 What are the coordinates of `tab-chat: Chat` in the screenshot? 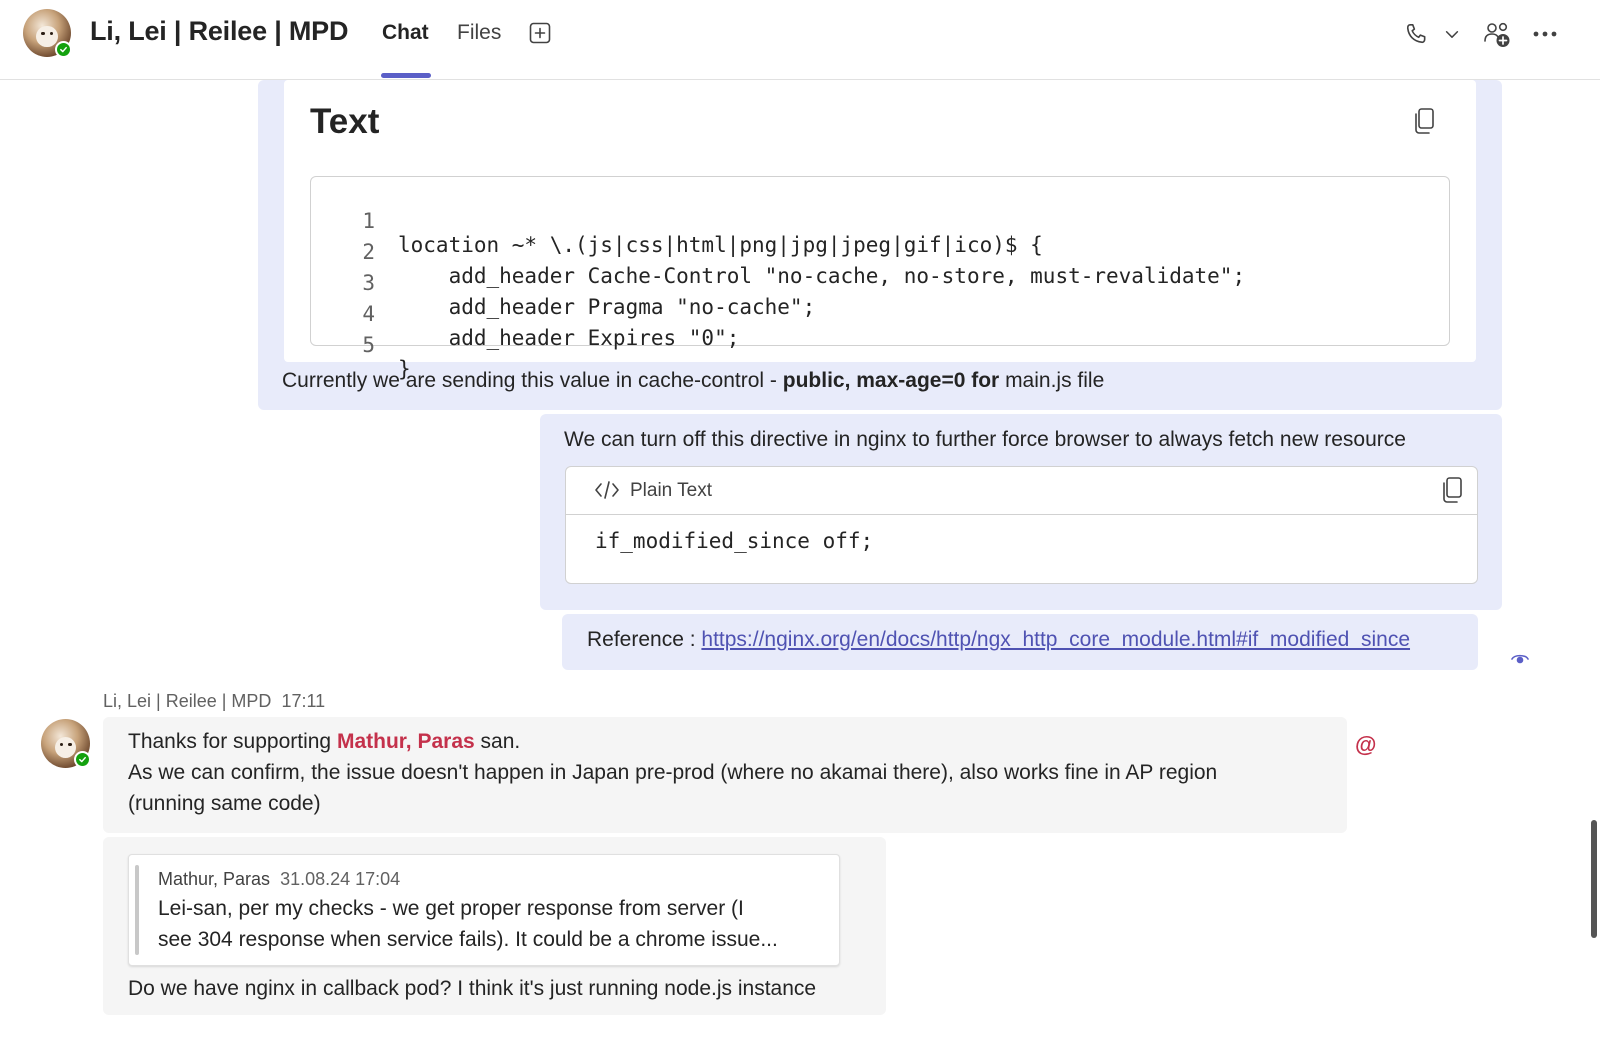 It's located at (405, 33).